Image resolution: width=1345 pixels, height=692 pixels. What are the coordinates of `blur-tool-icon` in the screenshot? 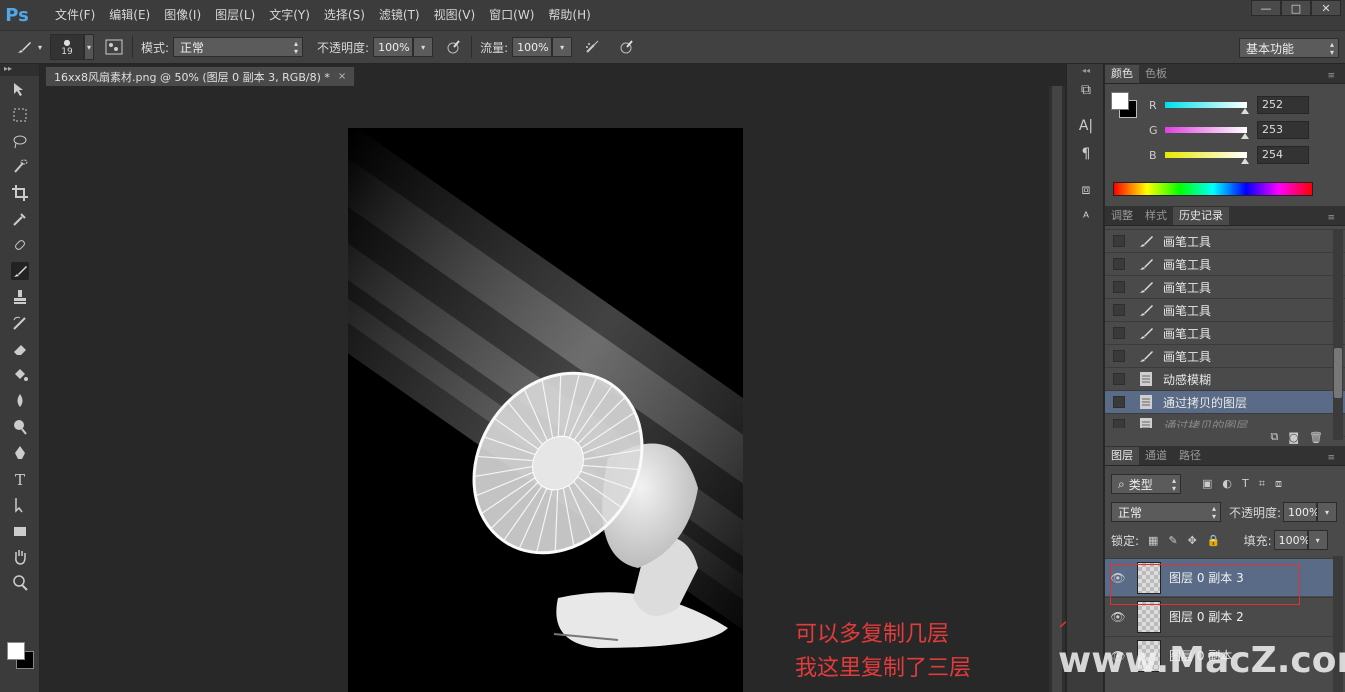 It's located at (20, 401).